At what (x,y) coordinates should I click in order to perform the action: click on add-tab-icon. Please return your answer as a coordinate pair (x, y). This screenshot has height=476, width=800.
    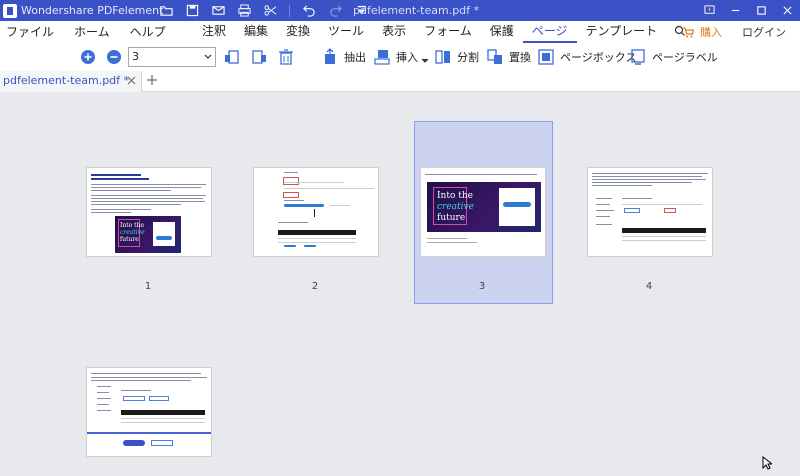
    Looking at the image, I should click on (152, 80).